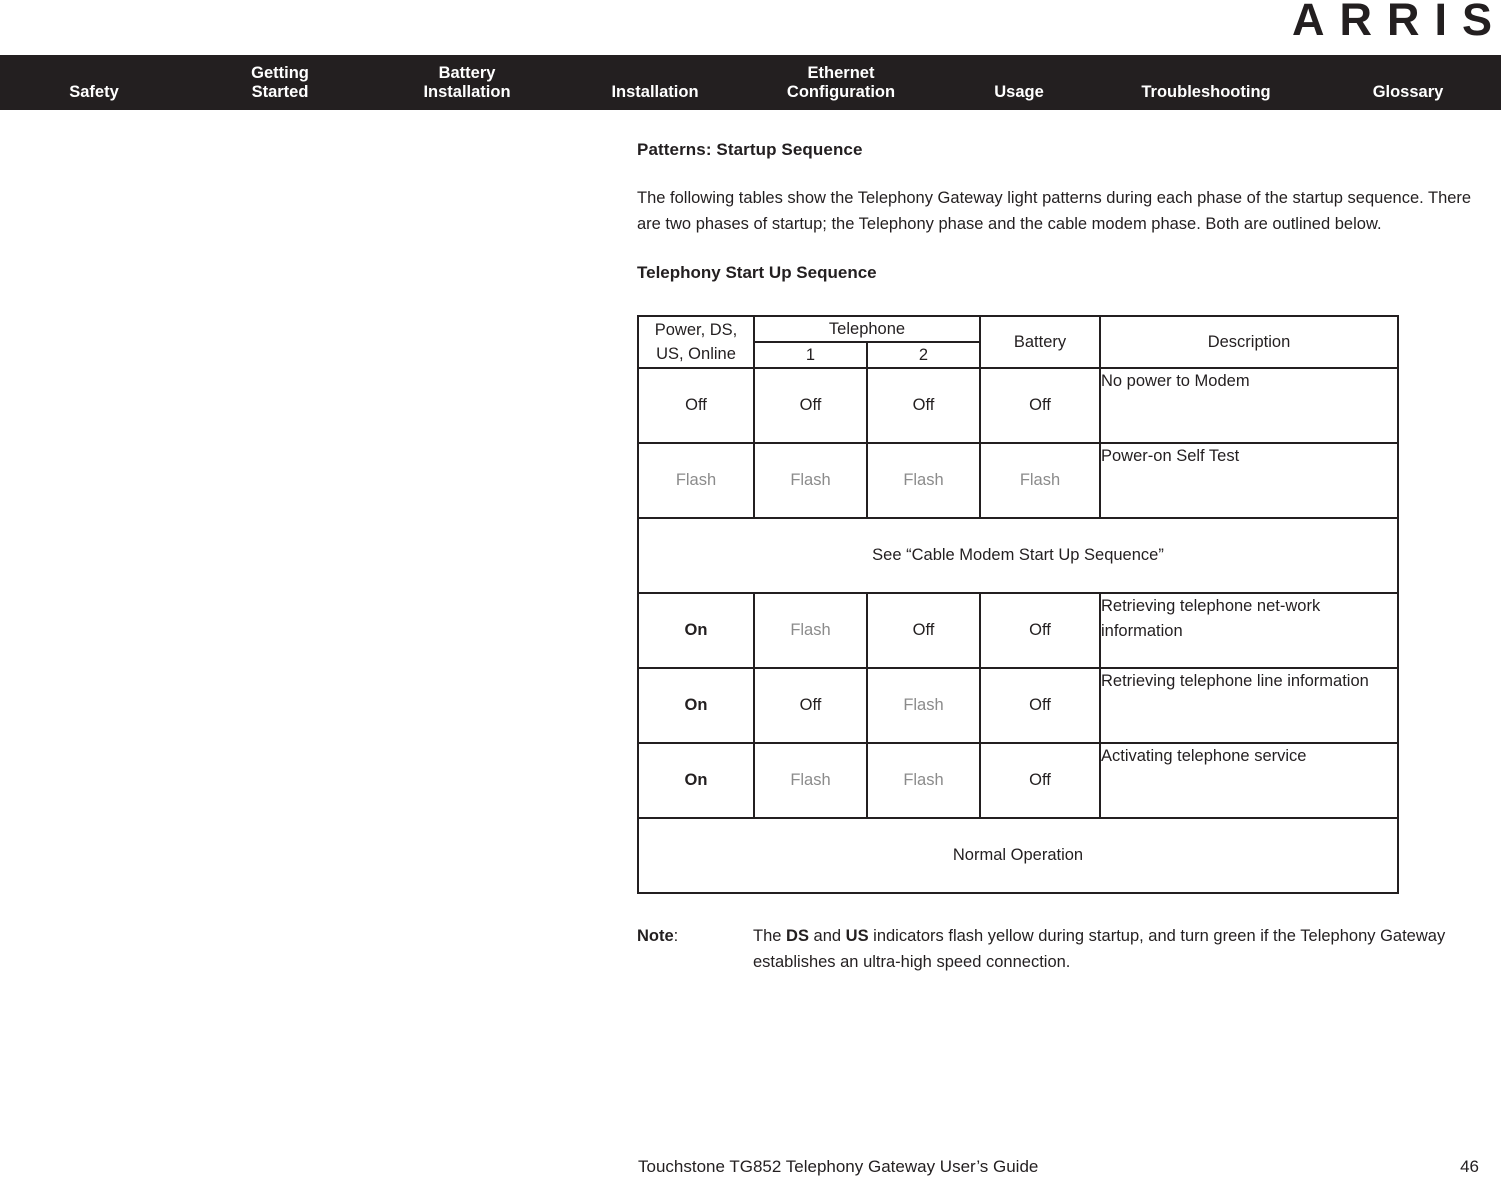 This screenshot has width=1501, height=1199. What do you see at coordinates (1249, 342) in the screenshot?
I see `header-description: Description` at bounding box center [1249, 342].